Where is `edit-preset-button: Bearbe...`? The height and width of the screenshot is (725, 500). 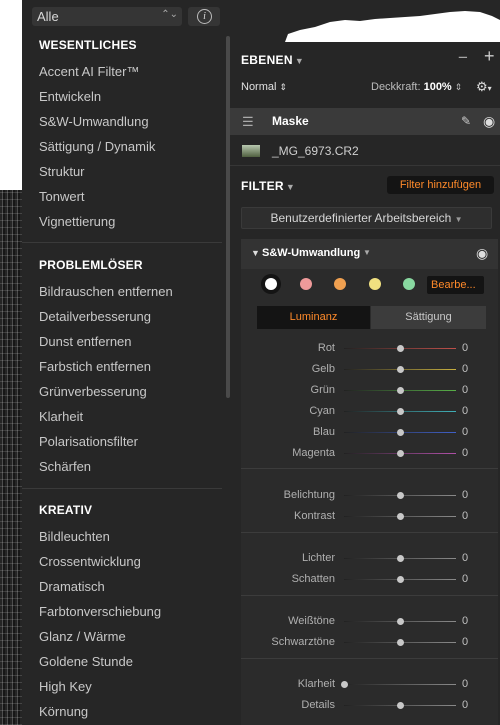
edit-preset-button: Bearbe... is located at coordinates (455, 285).